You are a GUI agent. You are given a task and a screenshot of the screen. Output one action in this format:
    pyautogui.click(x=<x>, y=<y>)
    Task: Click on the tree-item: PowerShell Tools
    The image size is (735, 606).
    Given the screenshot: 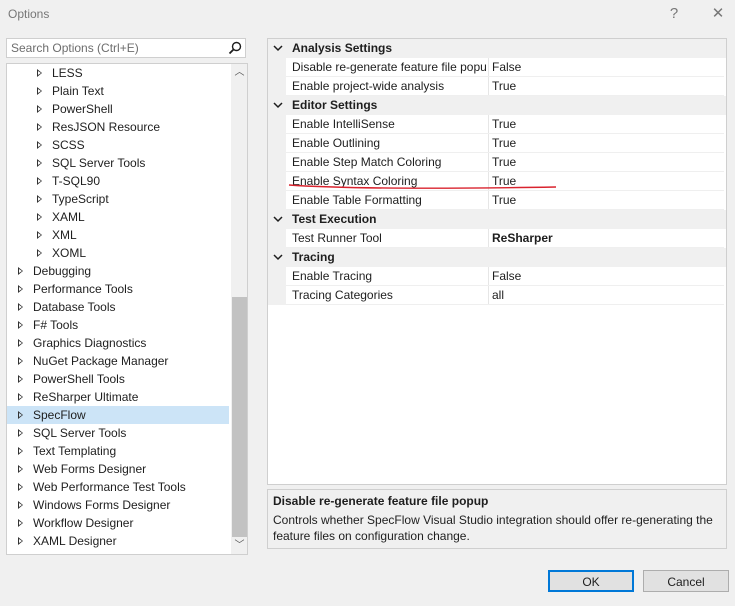 What is the action you would take?
    pyautogui.click(x=118, y=379)
    